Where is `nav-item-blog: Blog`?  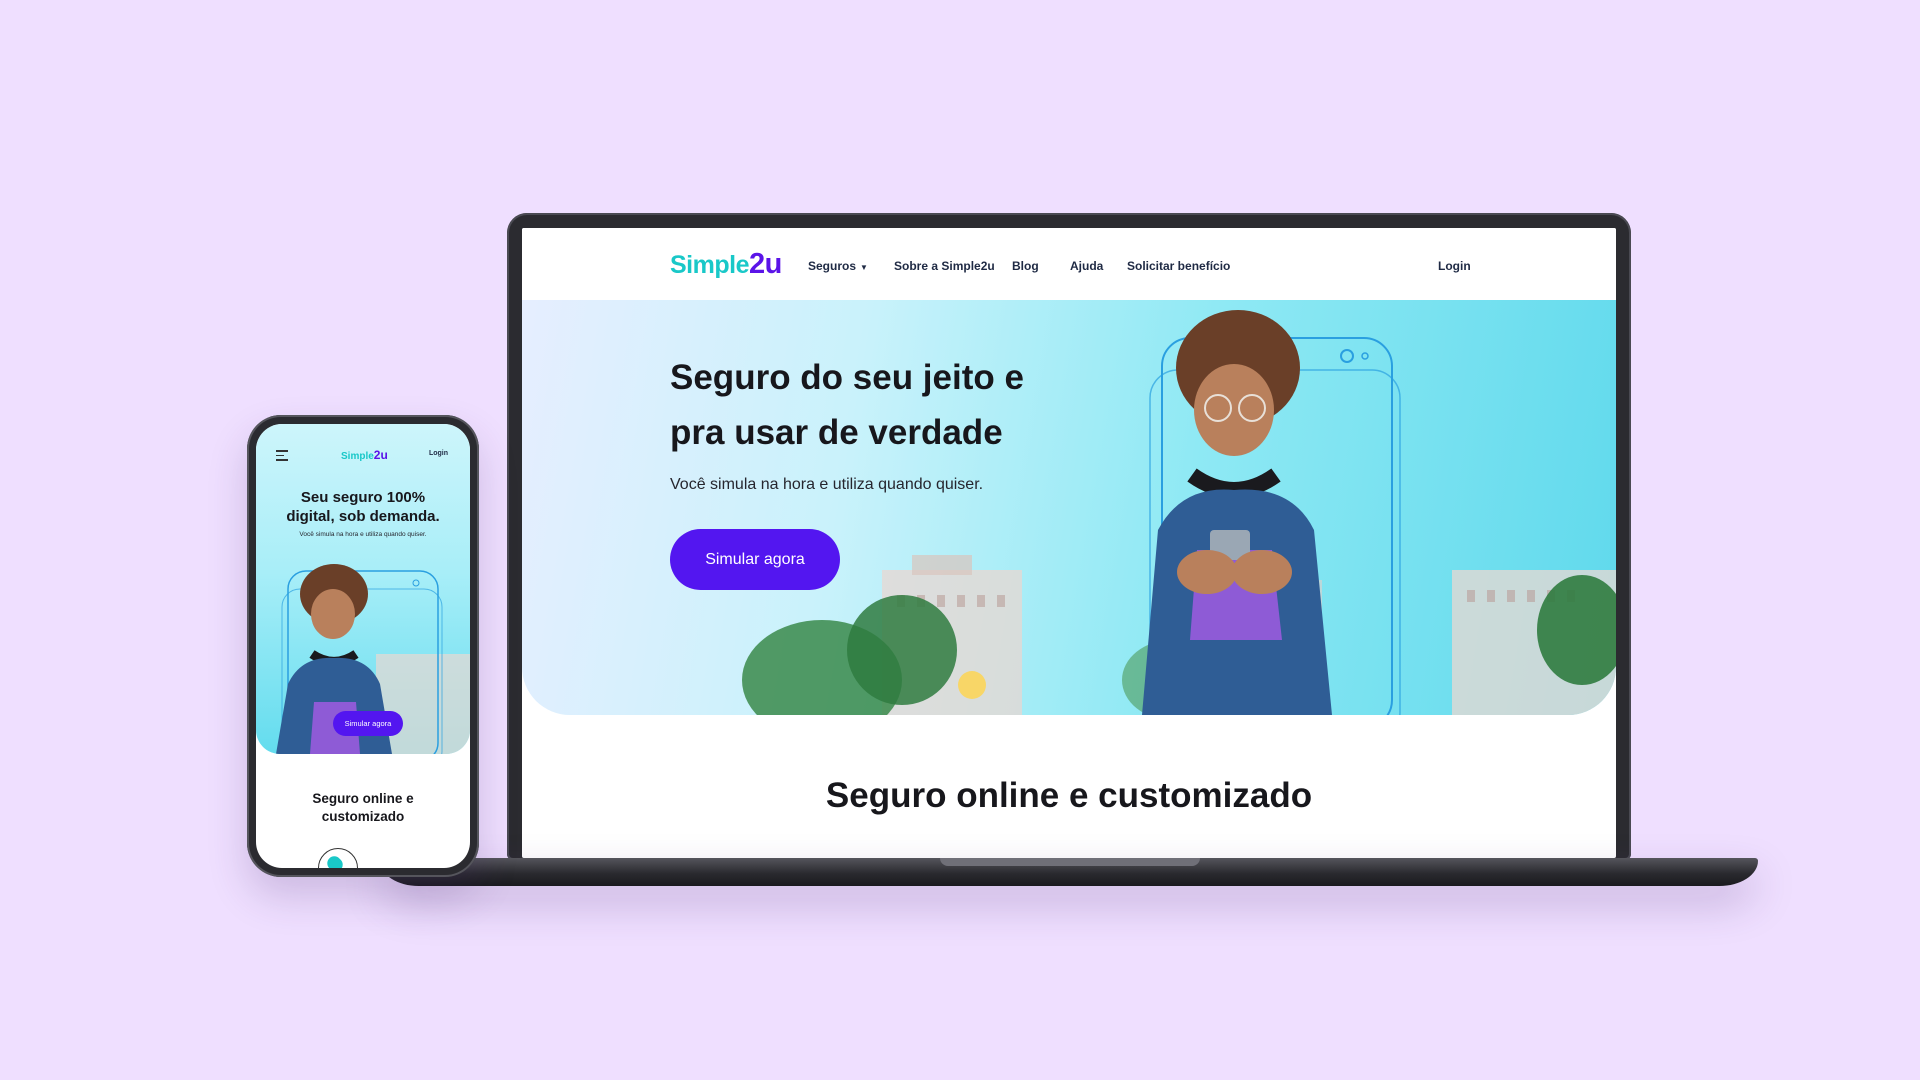 nav-item-blog: Blog is located at coordinates (1025, 266).